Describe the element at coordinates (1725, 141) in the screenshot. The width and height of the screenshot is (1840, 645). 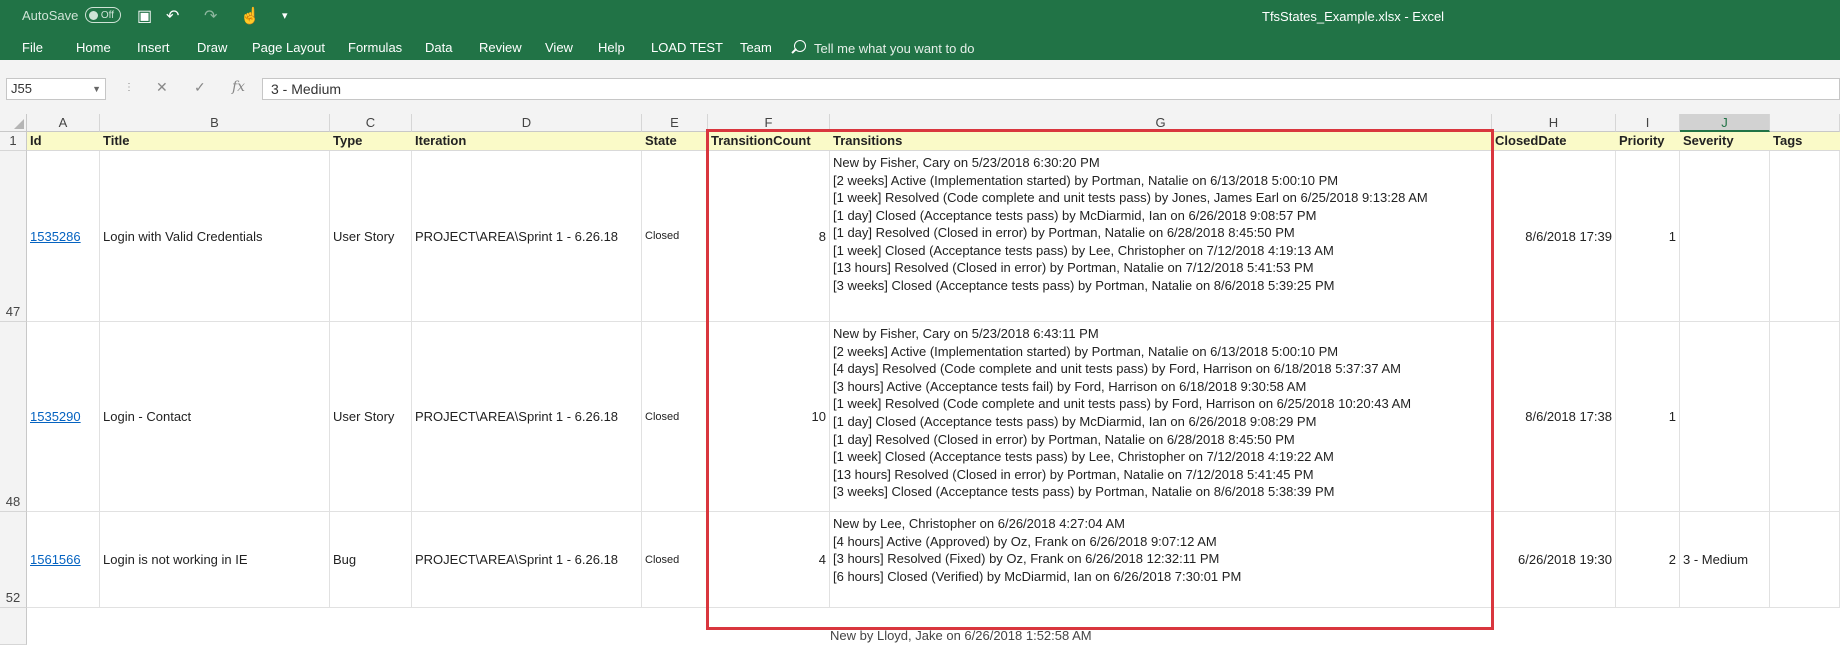
I see `header-severity: Severity` at that location.